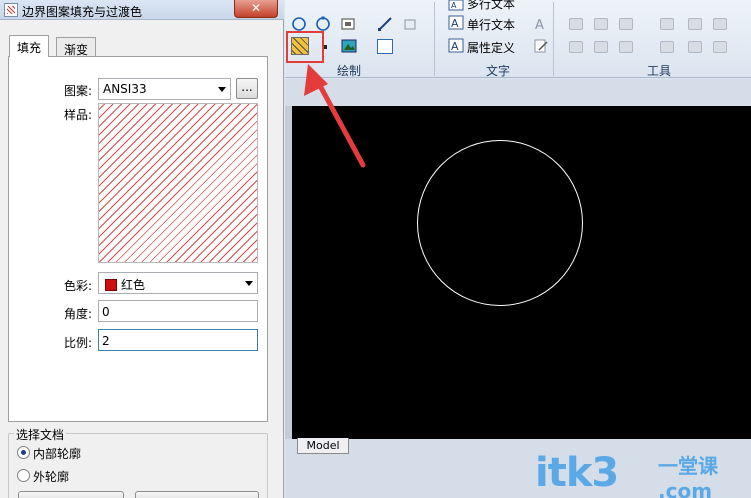 This screenshot has width=751, height=498. Describe the element at coordinates (335, 116) in the screenshot. I see `annotation-arrow` at that location.